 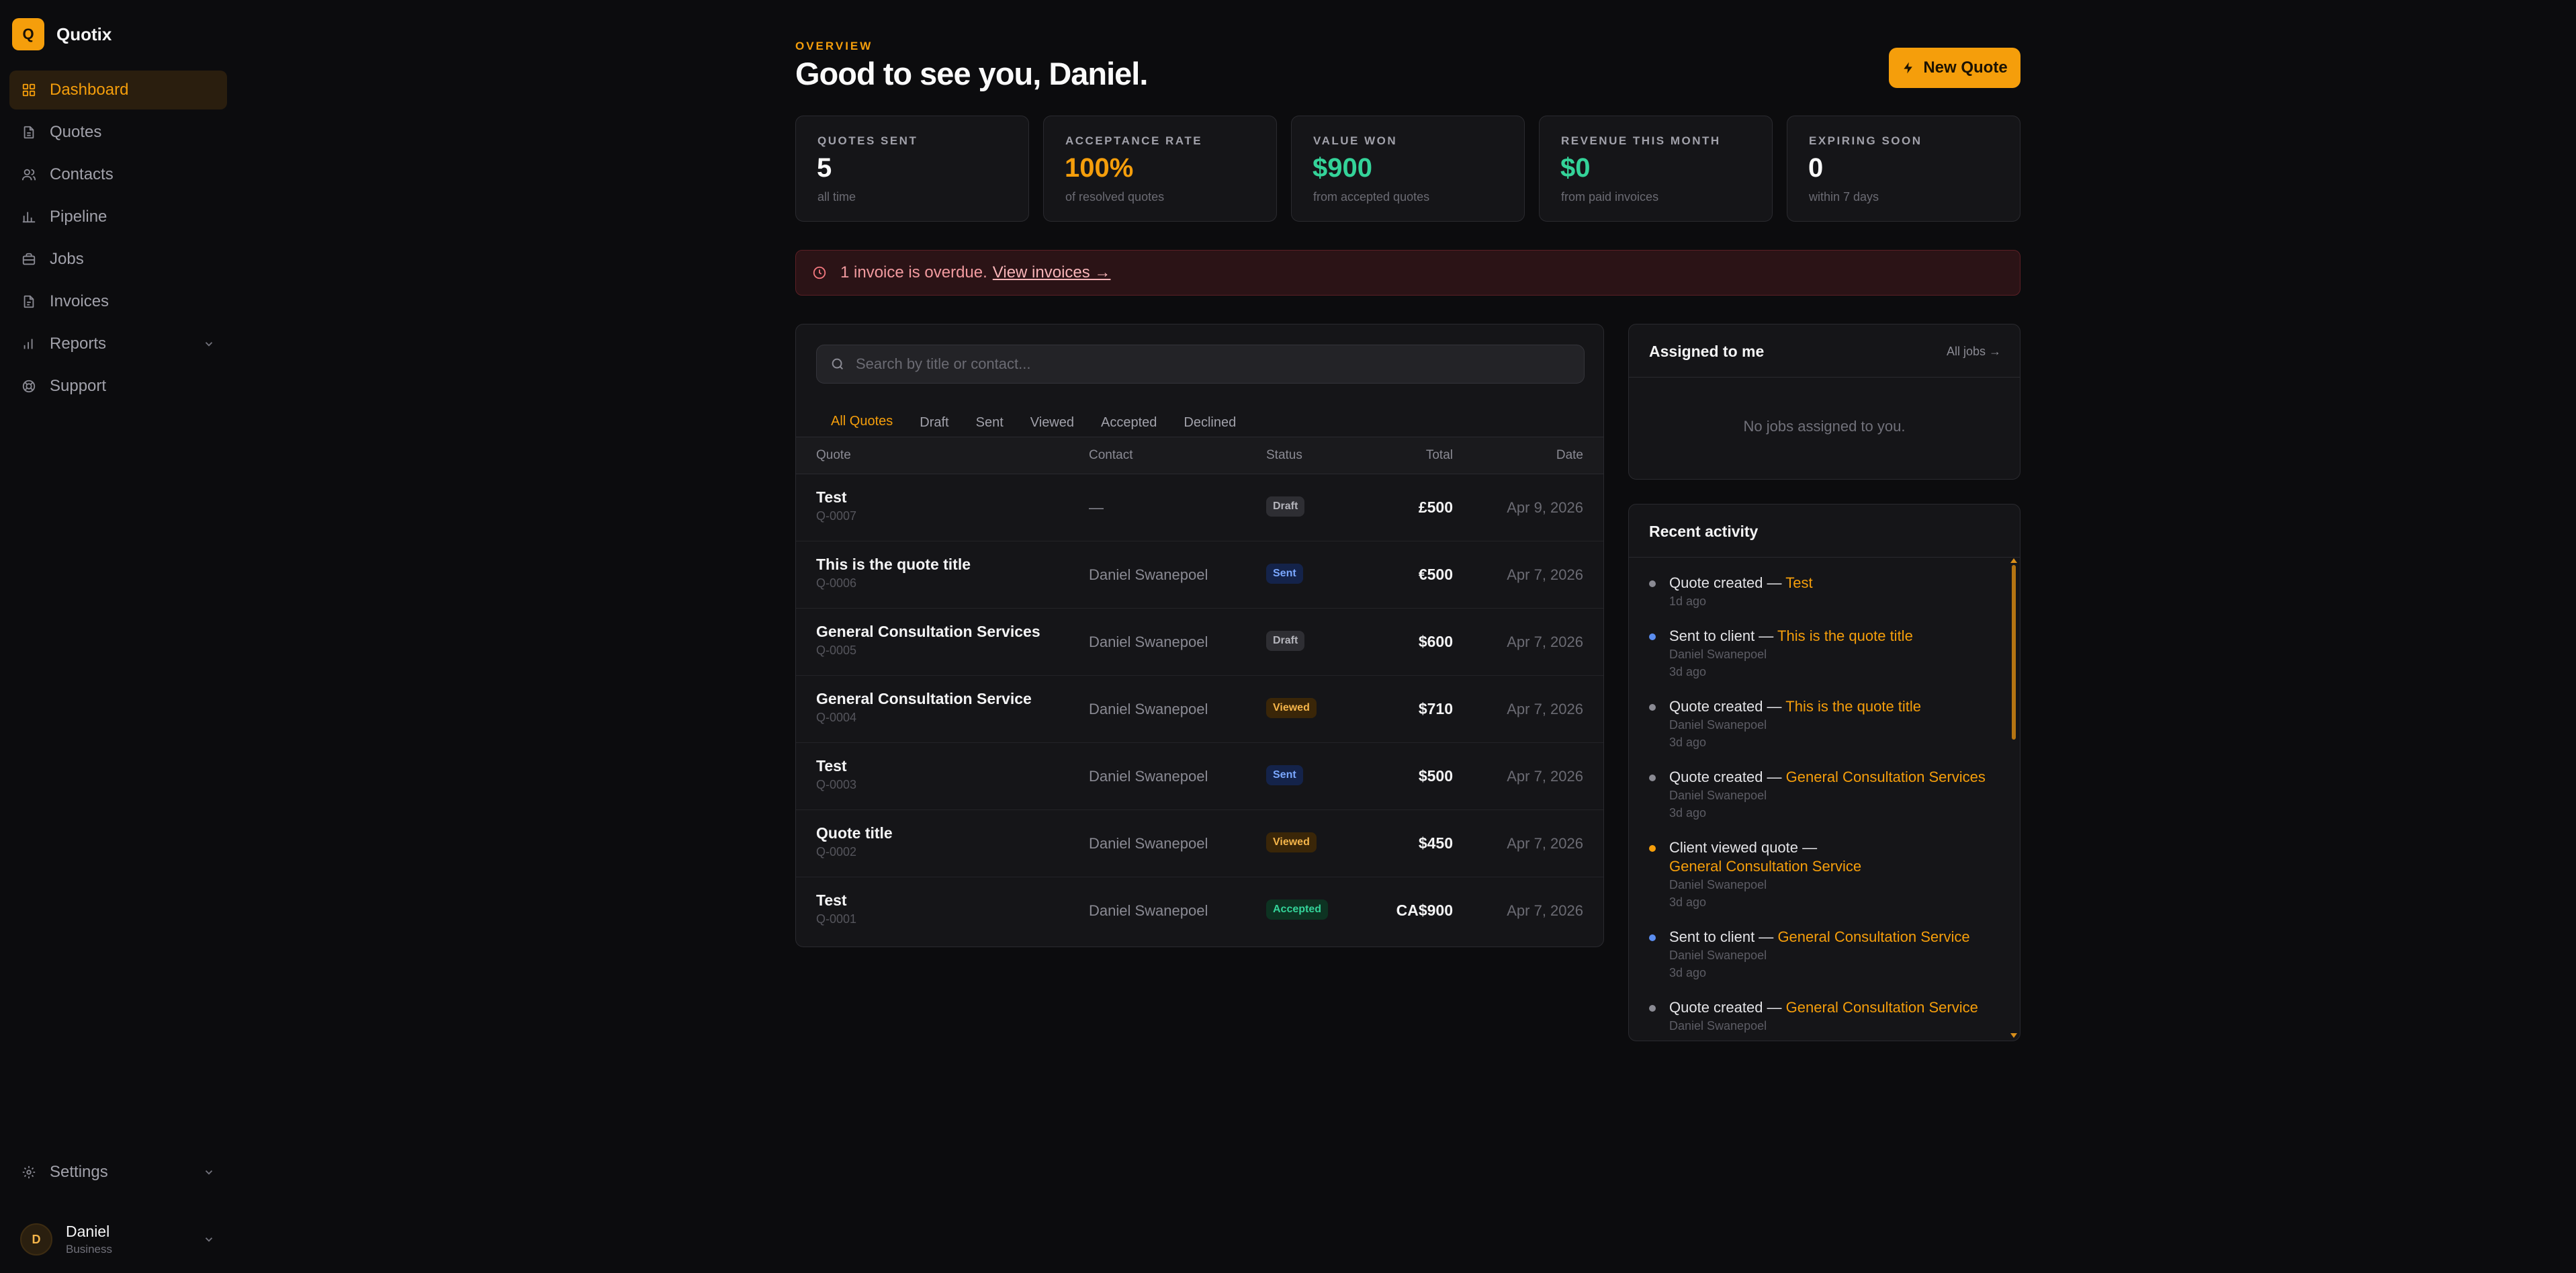 What do you see at coordinates (862, 422) in the screenshot?
I see `tab-all-quotes: All Quotes` at bounding box center [862, 422].